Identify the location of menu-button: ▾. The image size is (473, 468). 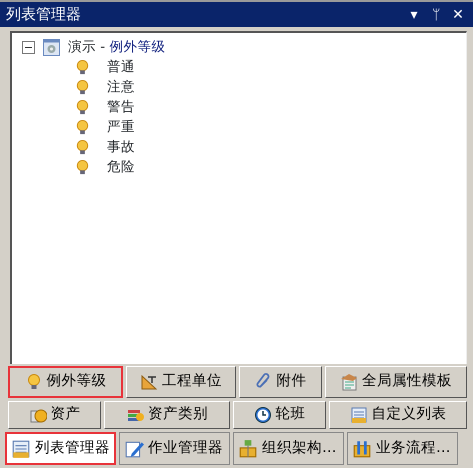
(414, 15).